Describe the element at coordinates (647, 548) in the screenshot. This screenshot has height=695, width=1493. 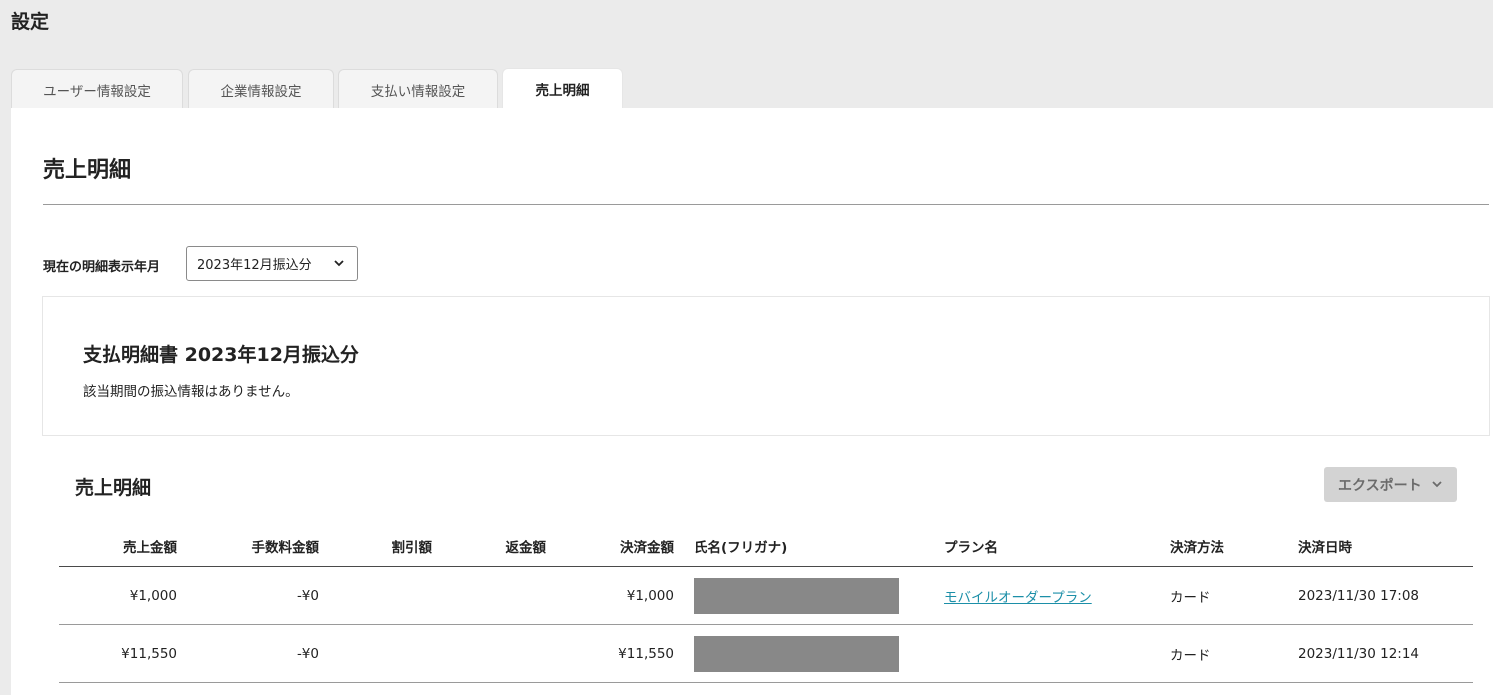
I see `column-header: 決済金額` at that location.